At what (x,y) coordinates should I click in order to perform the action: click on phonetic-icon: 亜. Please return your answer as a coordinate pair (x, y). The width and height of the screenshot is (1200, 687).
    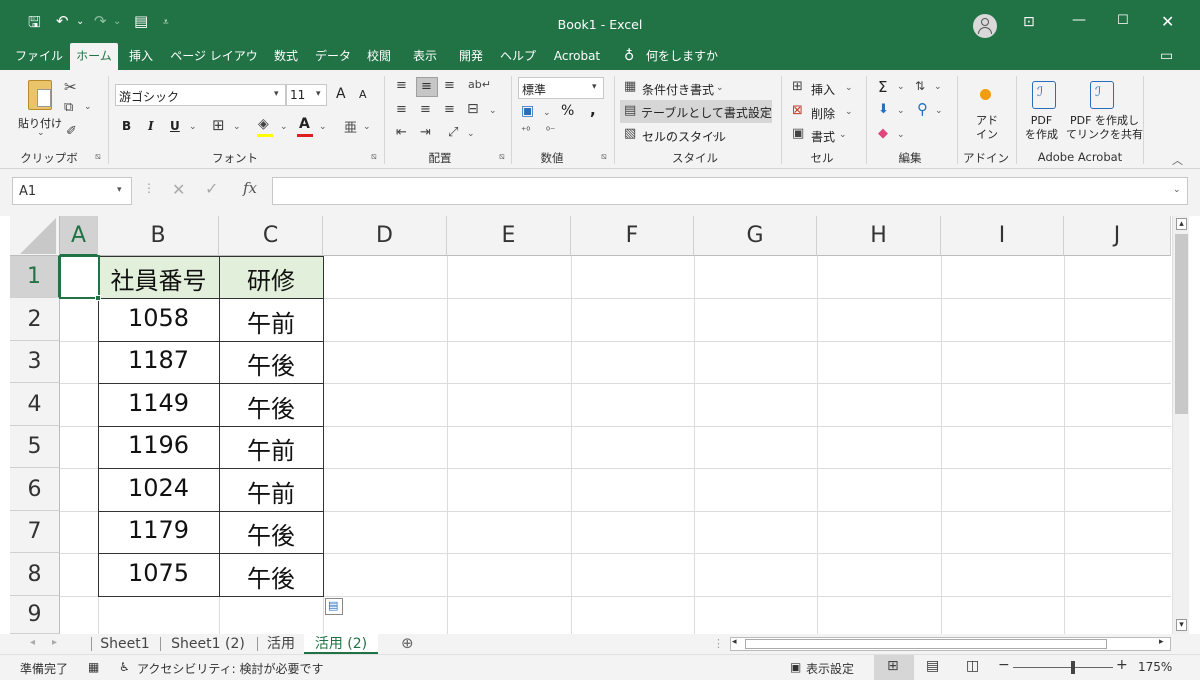
    Looking at the image, I should click on (350, 126).